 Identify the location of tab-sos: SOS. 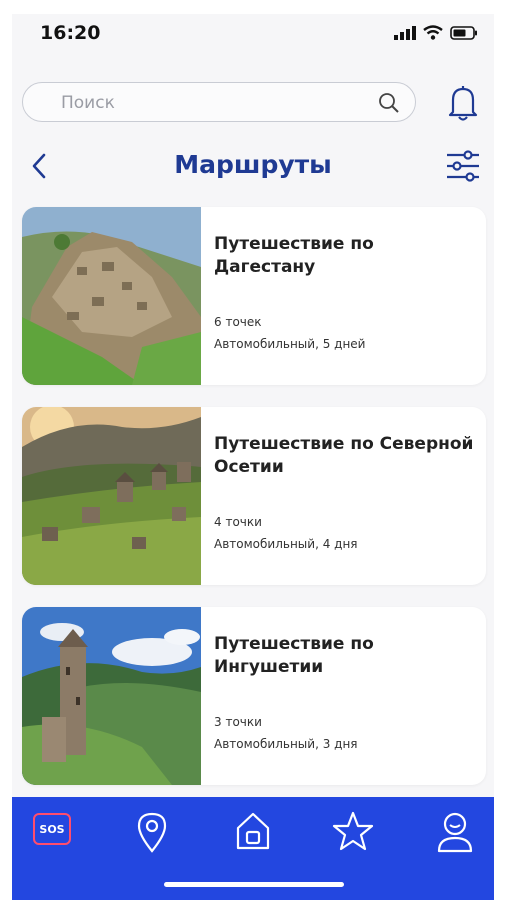
(52, 829).